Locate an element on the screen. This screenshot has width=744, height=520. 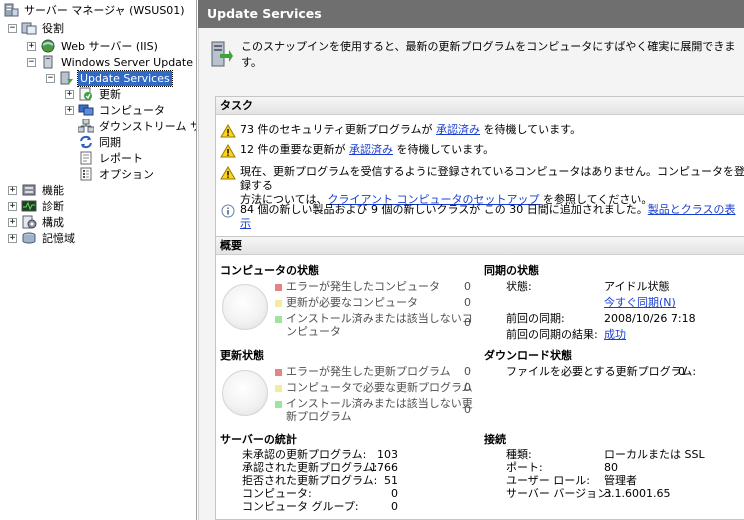
task-critical-text: 12 件の重要な更新が is located at coordinates (294, 149).